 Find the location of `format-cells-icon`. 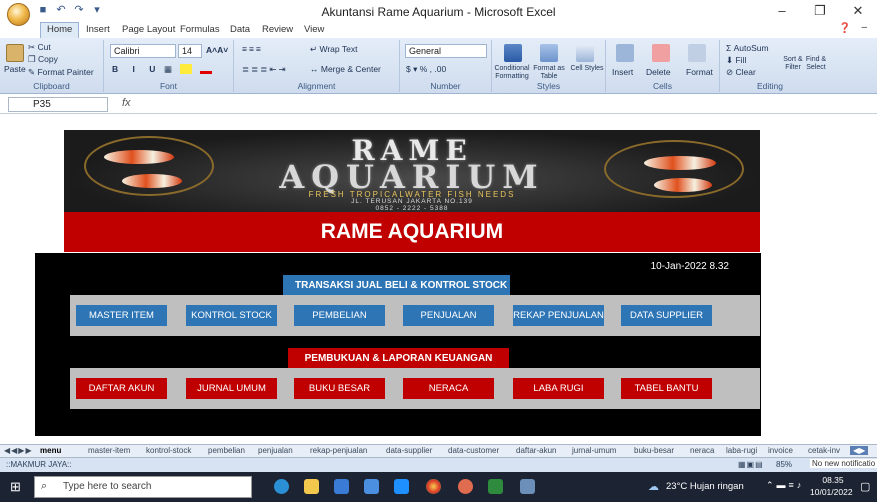

format-cells-icon is located at coordinates (697, 53).